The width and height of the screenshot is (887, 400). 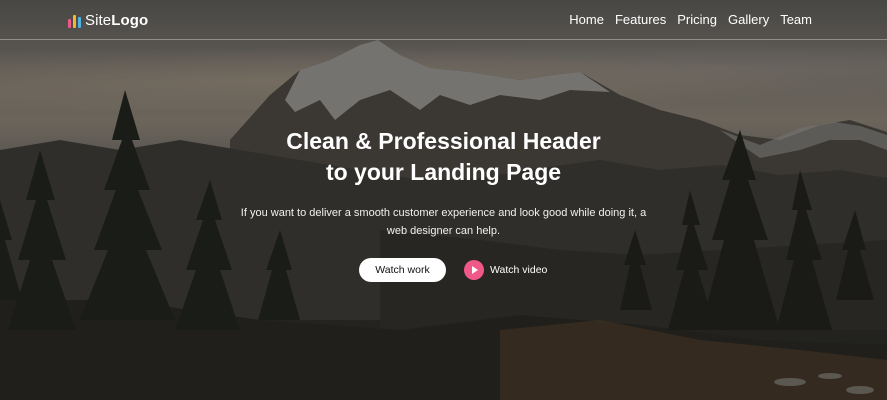 What do you see at coordinates (443, 231) in the screenshot?
I see `hero-subtitle-line-2: web designer can help.` at bounding box center [443, 231].